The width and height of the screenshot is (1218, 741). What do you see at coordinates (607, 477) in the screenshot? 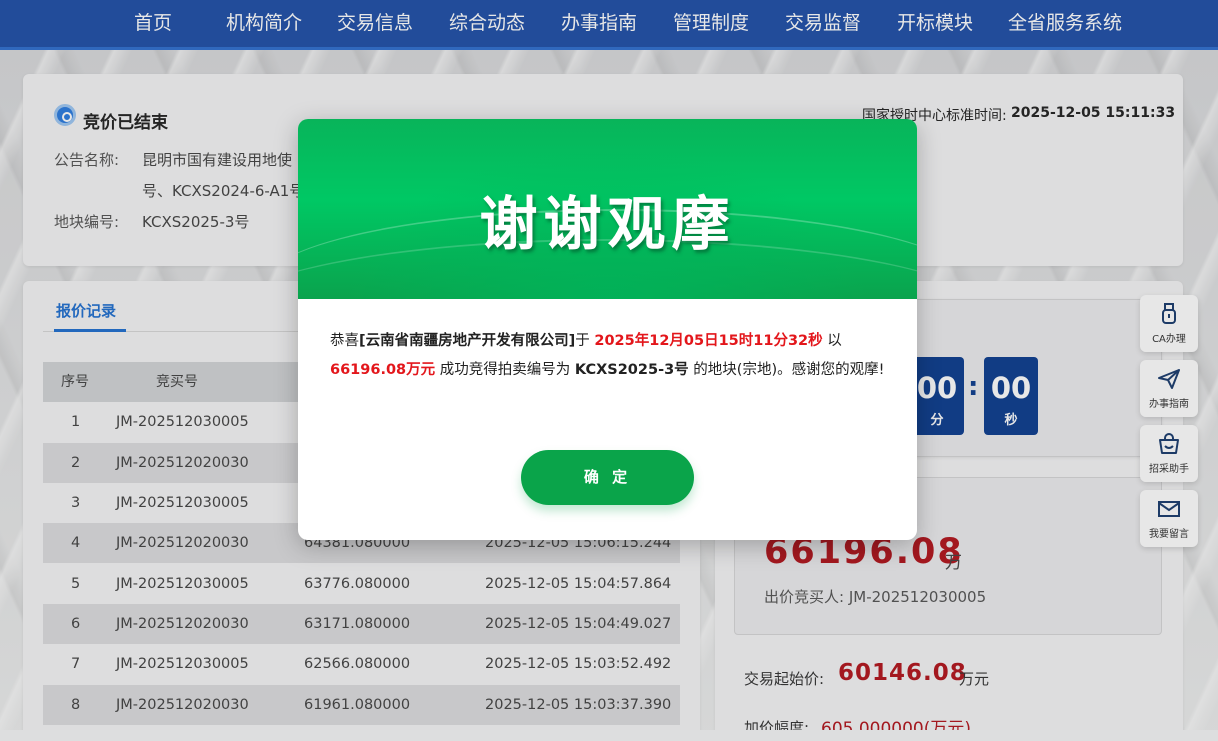
I see `confirm-button: 确 定` at bounding box center [607, 477].